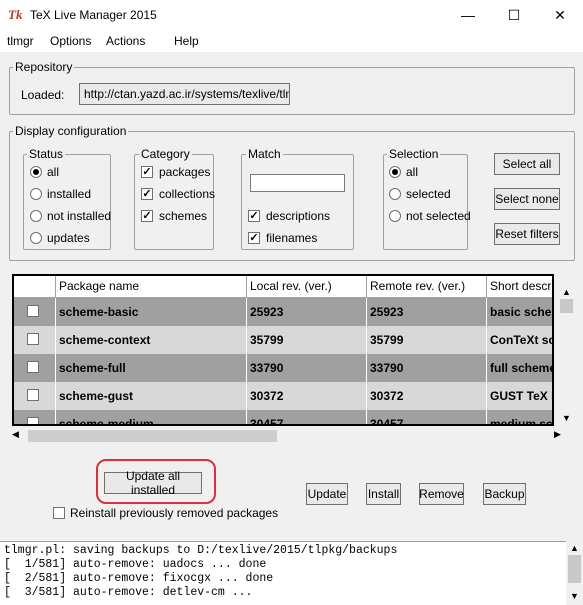 The image size is (583, 605). What do you see at coordinates (574, 569) in the screenshot?
I see `log-scroll-thumb` at bounding box center [574, 569].